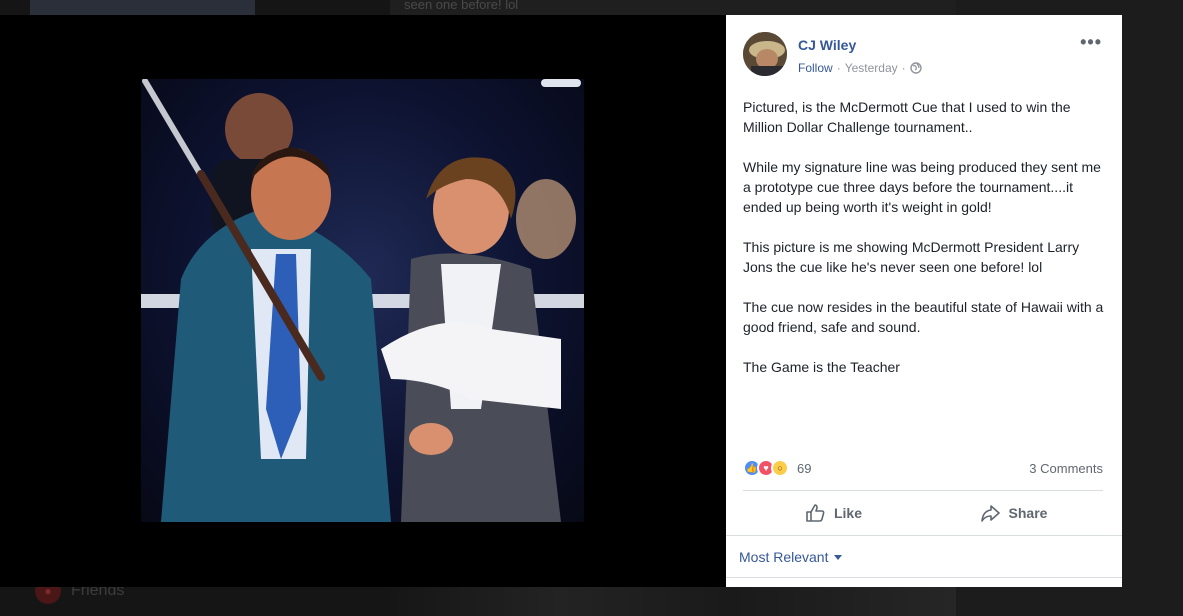 This screenshot has height=616, width=1183. Describe the element at coordinates (673, 601) in the screenshot. I see `background-feed-photo` at that location.